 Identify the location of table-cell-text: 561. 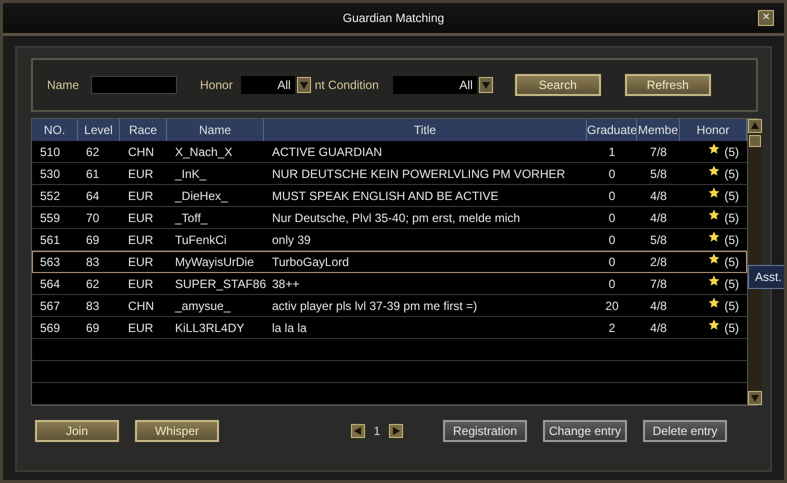
(50, 240).